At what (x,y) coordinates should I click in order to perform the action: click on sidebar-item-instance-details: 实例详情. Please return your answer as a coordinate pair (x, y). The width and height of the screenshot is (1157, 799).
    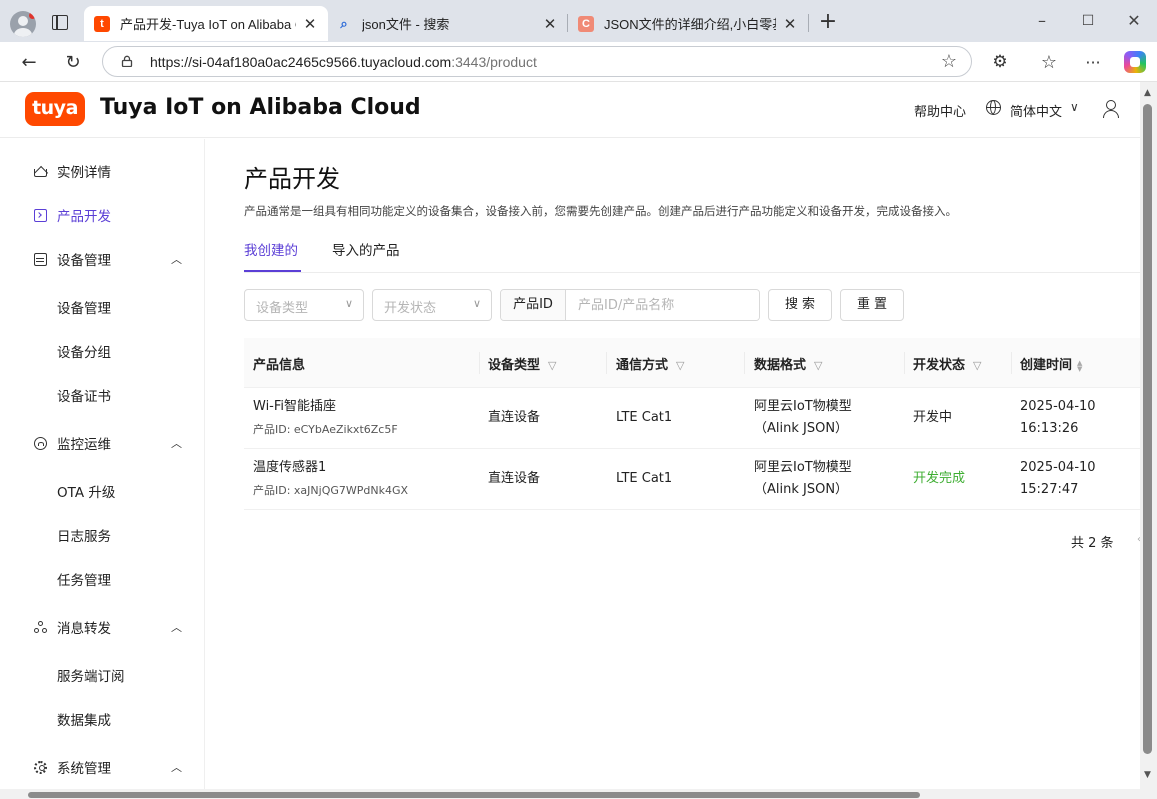
    Looking at the image, I should click on (102, 171).